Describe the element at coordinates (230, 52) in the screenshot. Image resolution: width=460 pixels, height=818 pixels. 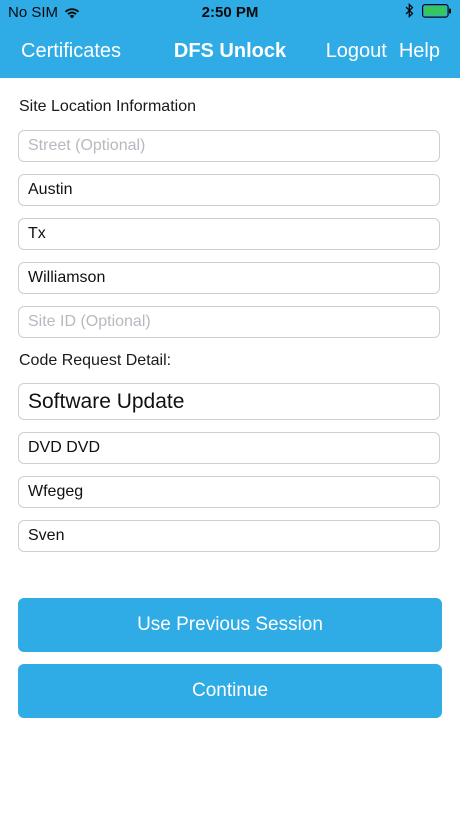
I see `nav-bar: Certificates DFS Unlock Logout Help` at that location.